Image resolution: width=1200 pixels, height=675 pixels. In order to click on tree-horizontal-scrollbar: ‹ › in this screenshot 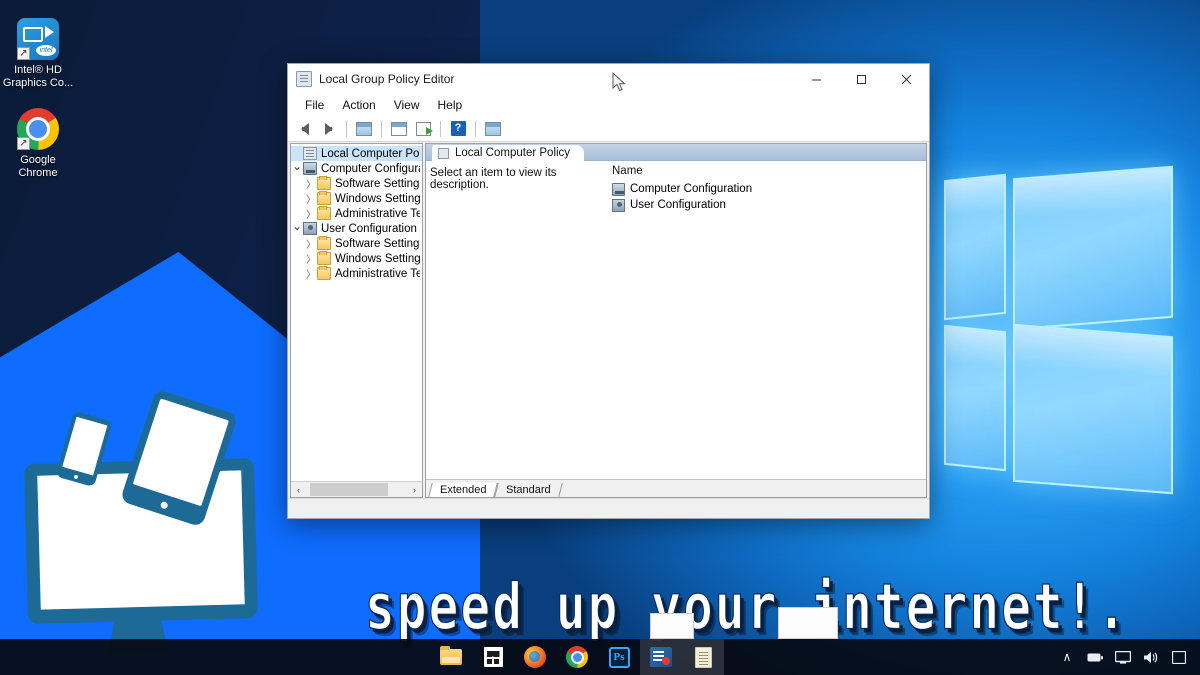, I will do `click(356, 489)`.